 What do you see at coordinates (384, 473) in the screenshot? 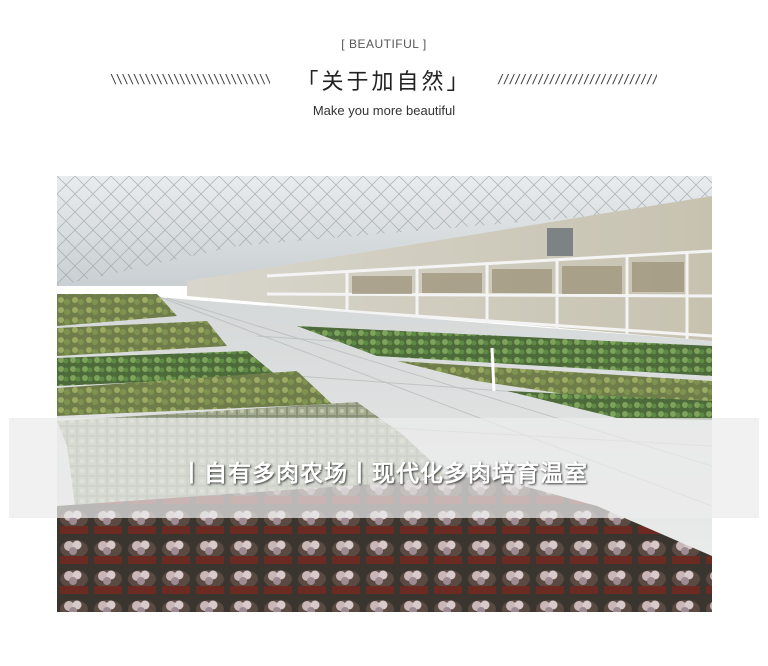
I see `caption-text: 丨自有多肉农场丨现代化多肉培育温室` at bounding box center [384, 473].